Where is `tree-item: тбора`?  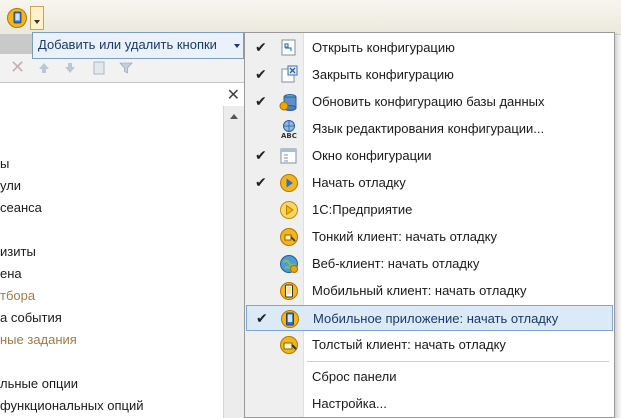
tree-item: тбора is located at coordinates (17, 295).